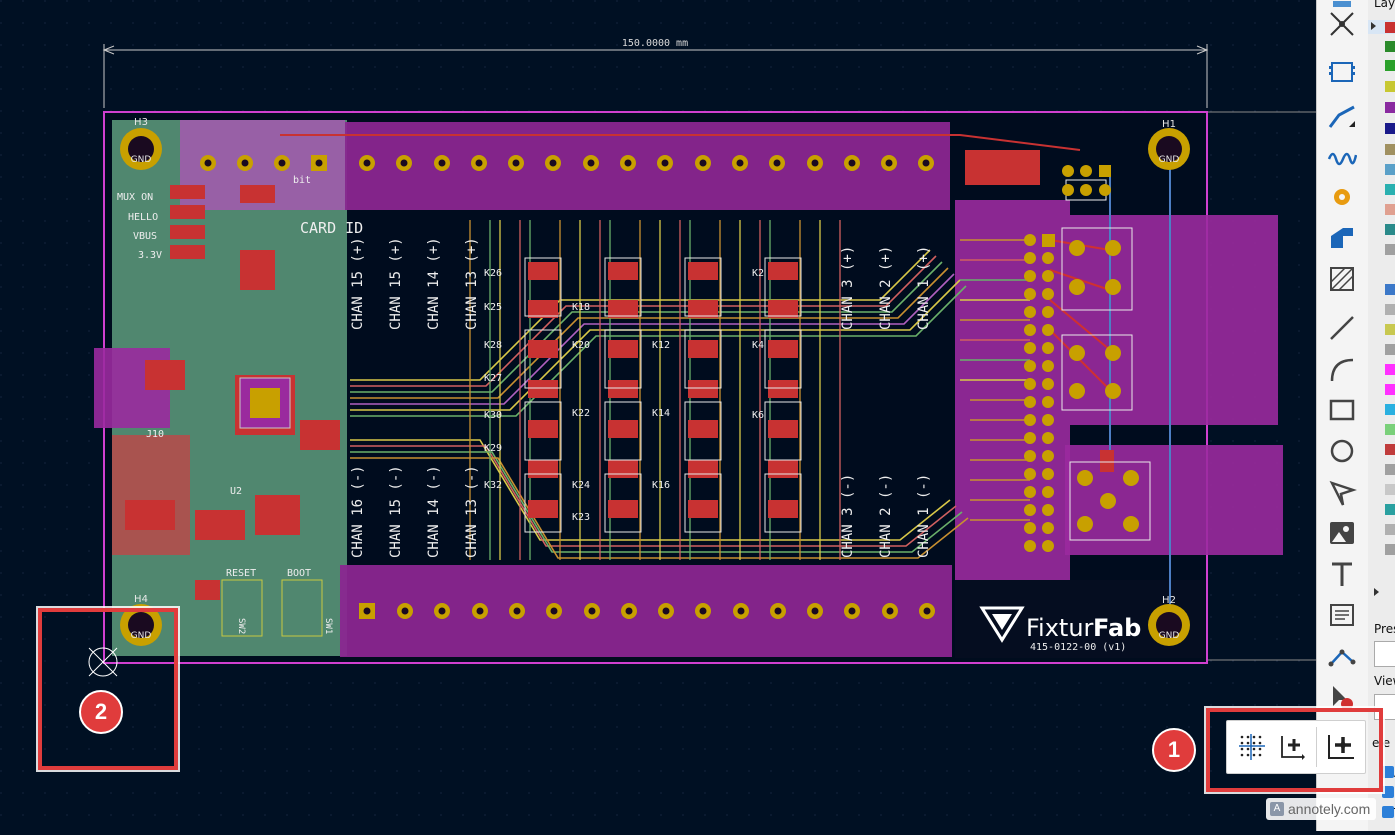 The image size is (1395, 835). Describe the element at coordinates (145, 236) in the screenshot. I see `led-label-vbus: VBUS` at that location.